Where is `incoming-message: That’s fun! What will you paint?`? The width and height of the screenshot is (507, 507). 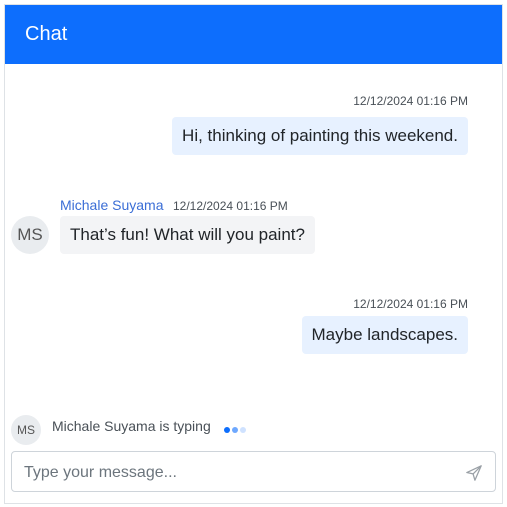
incoming-message: That’s fun! What will you paint? is located at coordinates (187, 235).